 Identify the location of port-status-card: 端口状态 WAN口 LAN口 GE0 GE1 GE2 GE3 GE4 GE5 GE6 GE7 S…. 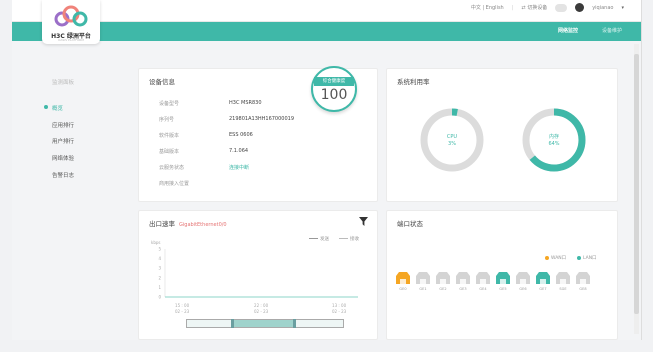
(502, 275).